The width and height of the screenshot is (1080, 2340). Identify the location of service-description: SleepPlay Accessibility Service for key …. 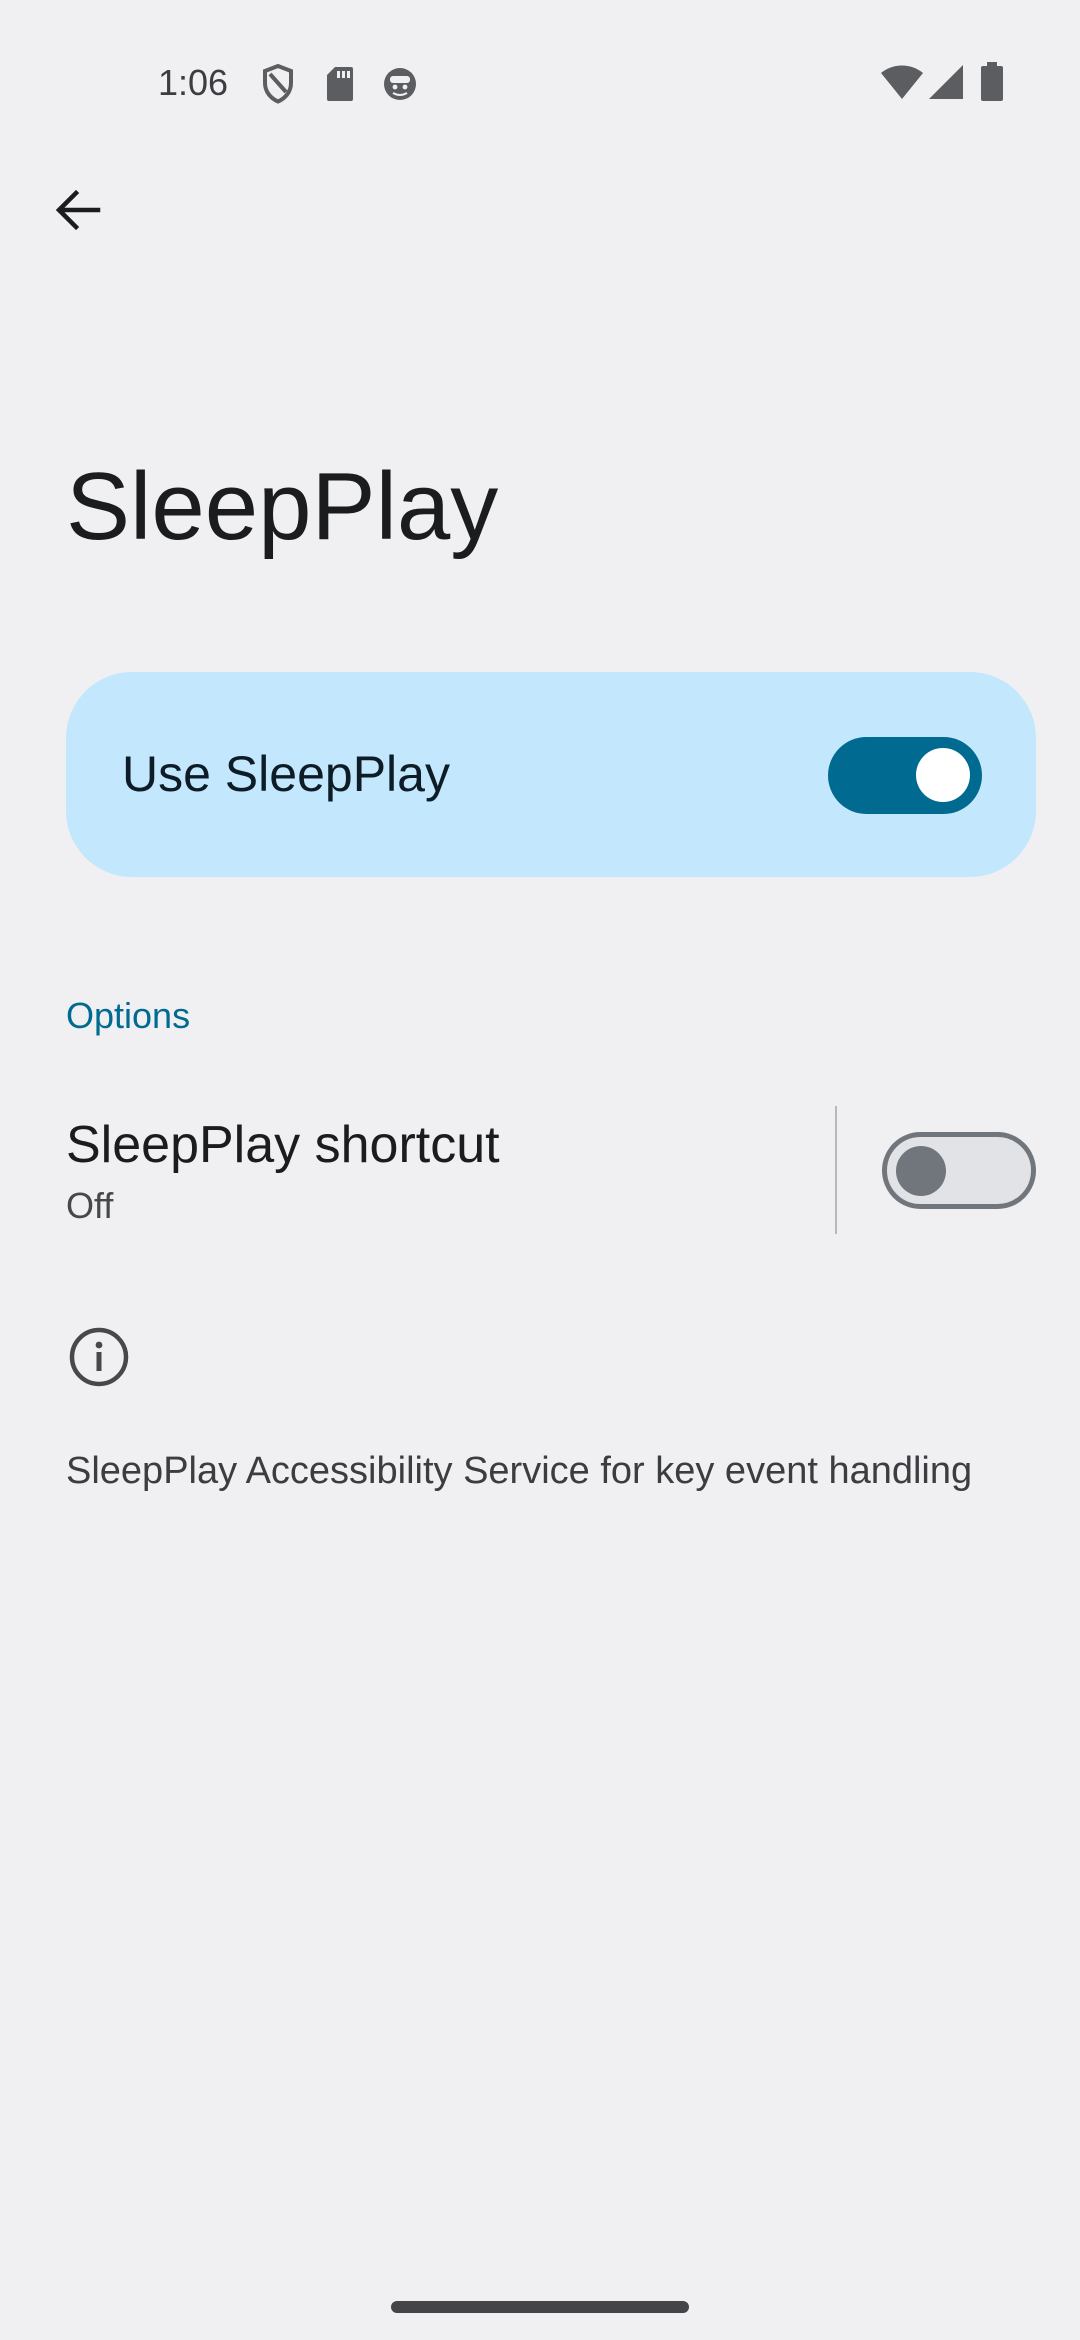
(519, 1471).